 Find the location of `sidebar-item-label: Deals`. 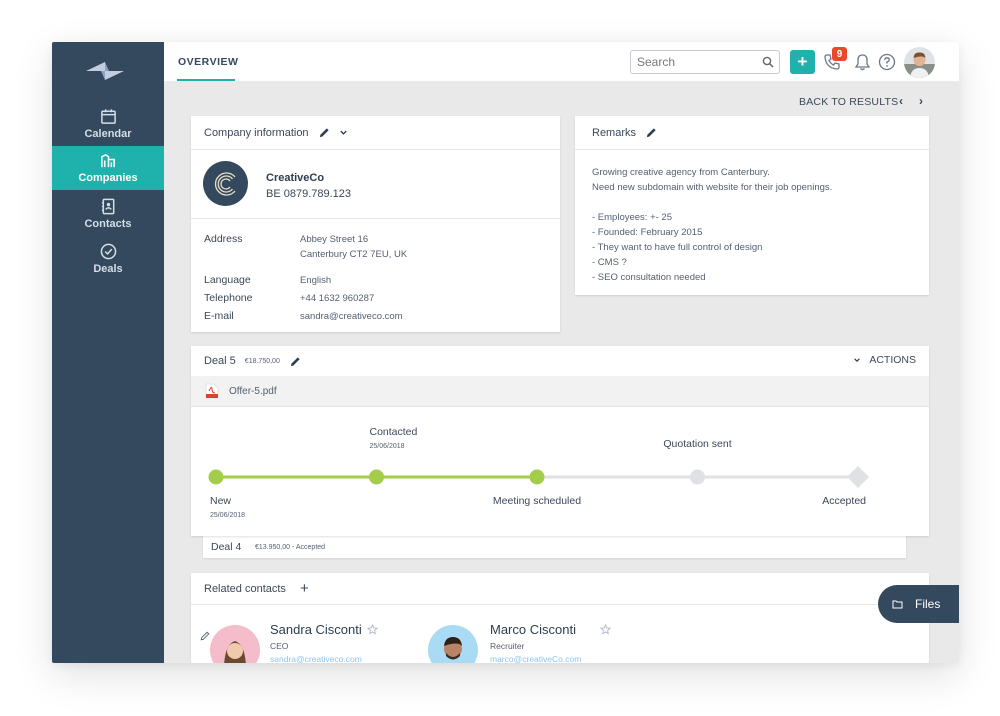

sidebar-item-label: Deals is located at coordinates (108, 269).